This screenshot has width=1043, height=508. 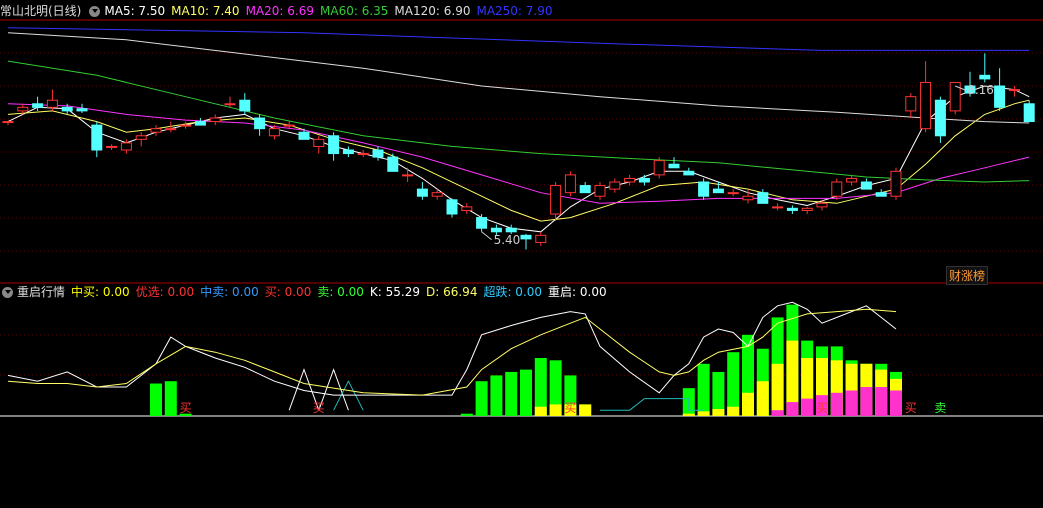 What do you see at coordinates (486, 236) in the screenshot?
I see `price-annotation-leader` at bounding box center [486, 236].